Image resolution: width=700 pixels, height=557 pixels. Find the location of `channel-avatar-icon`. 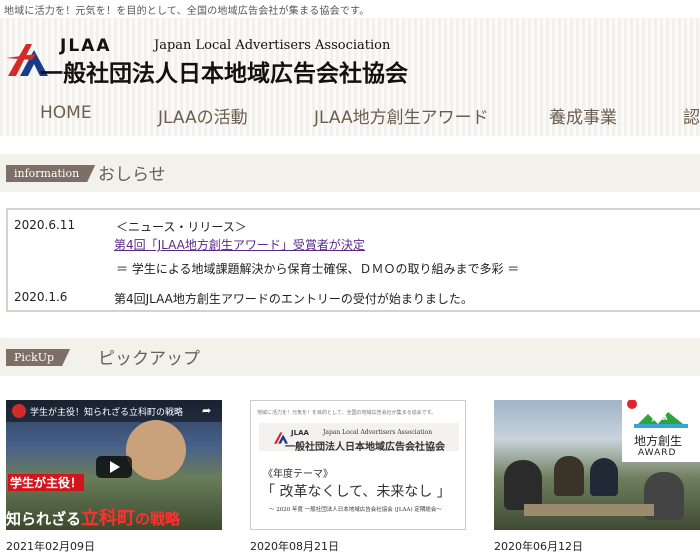

channel-avatar-icon is located at coordinates (19, 411).